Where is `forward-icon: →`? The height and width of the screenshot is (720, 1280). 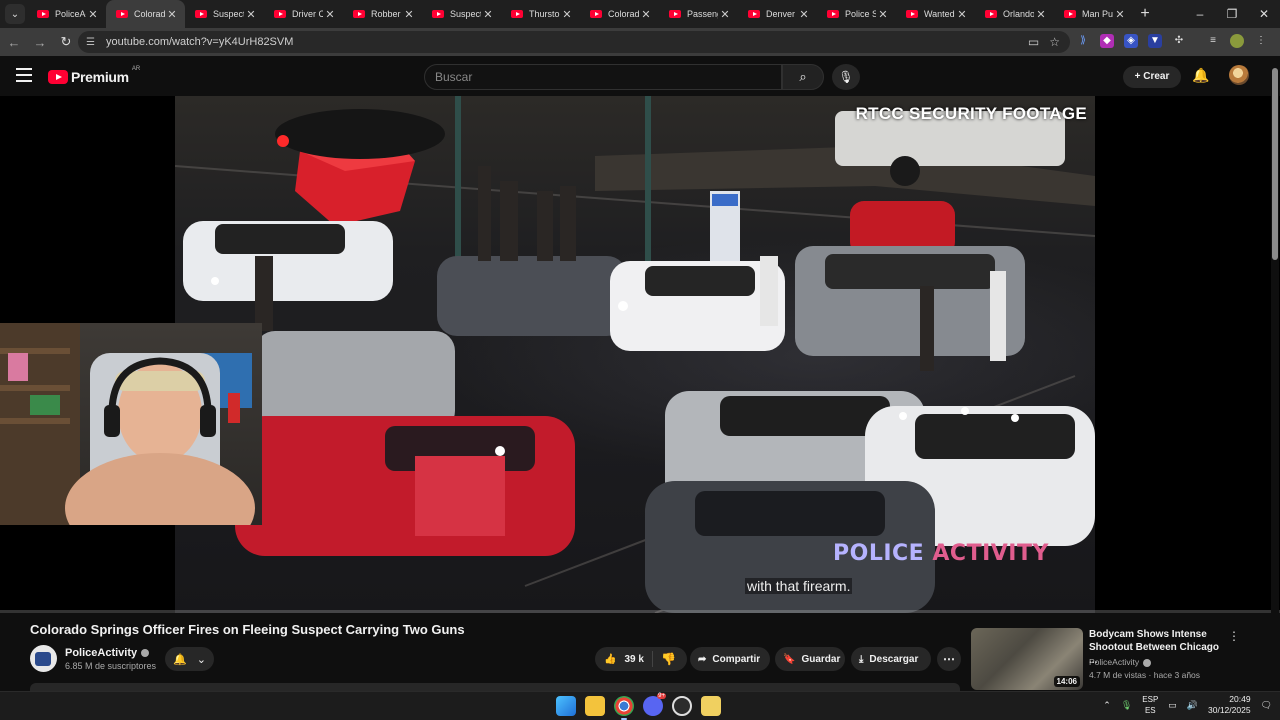 forward-icon: → is located at coordinates (40, 42).